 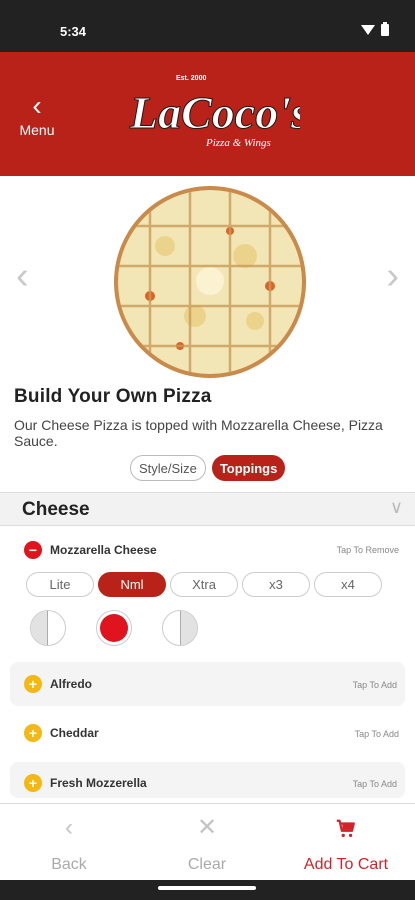 I want to click on amount-normal: Nml, so click(x=132, y=584).